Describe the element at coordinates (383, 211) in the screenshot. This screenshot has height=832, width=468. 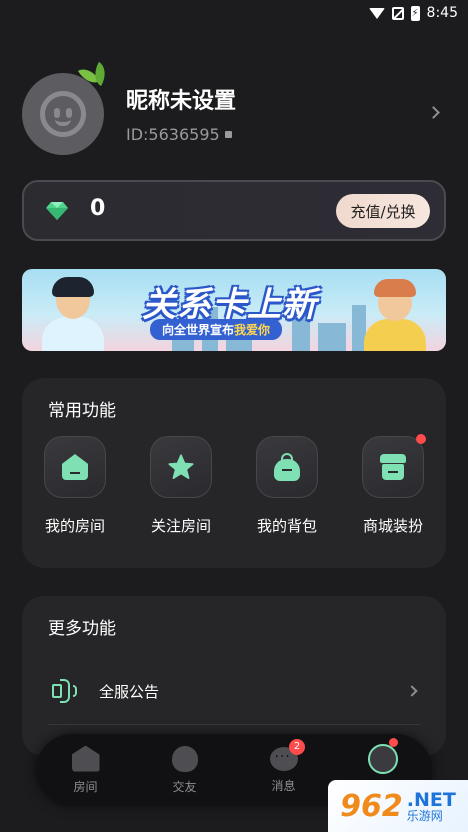
I see `recharge-button: 充值/兑换` at that location.